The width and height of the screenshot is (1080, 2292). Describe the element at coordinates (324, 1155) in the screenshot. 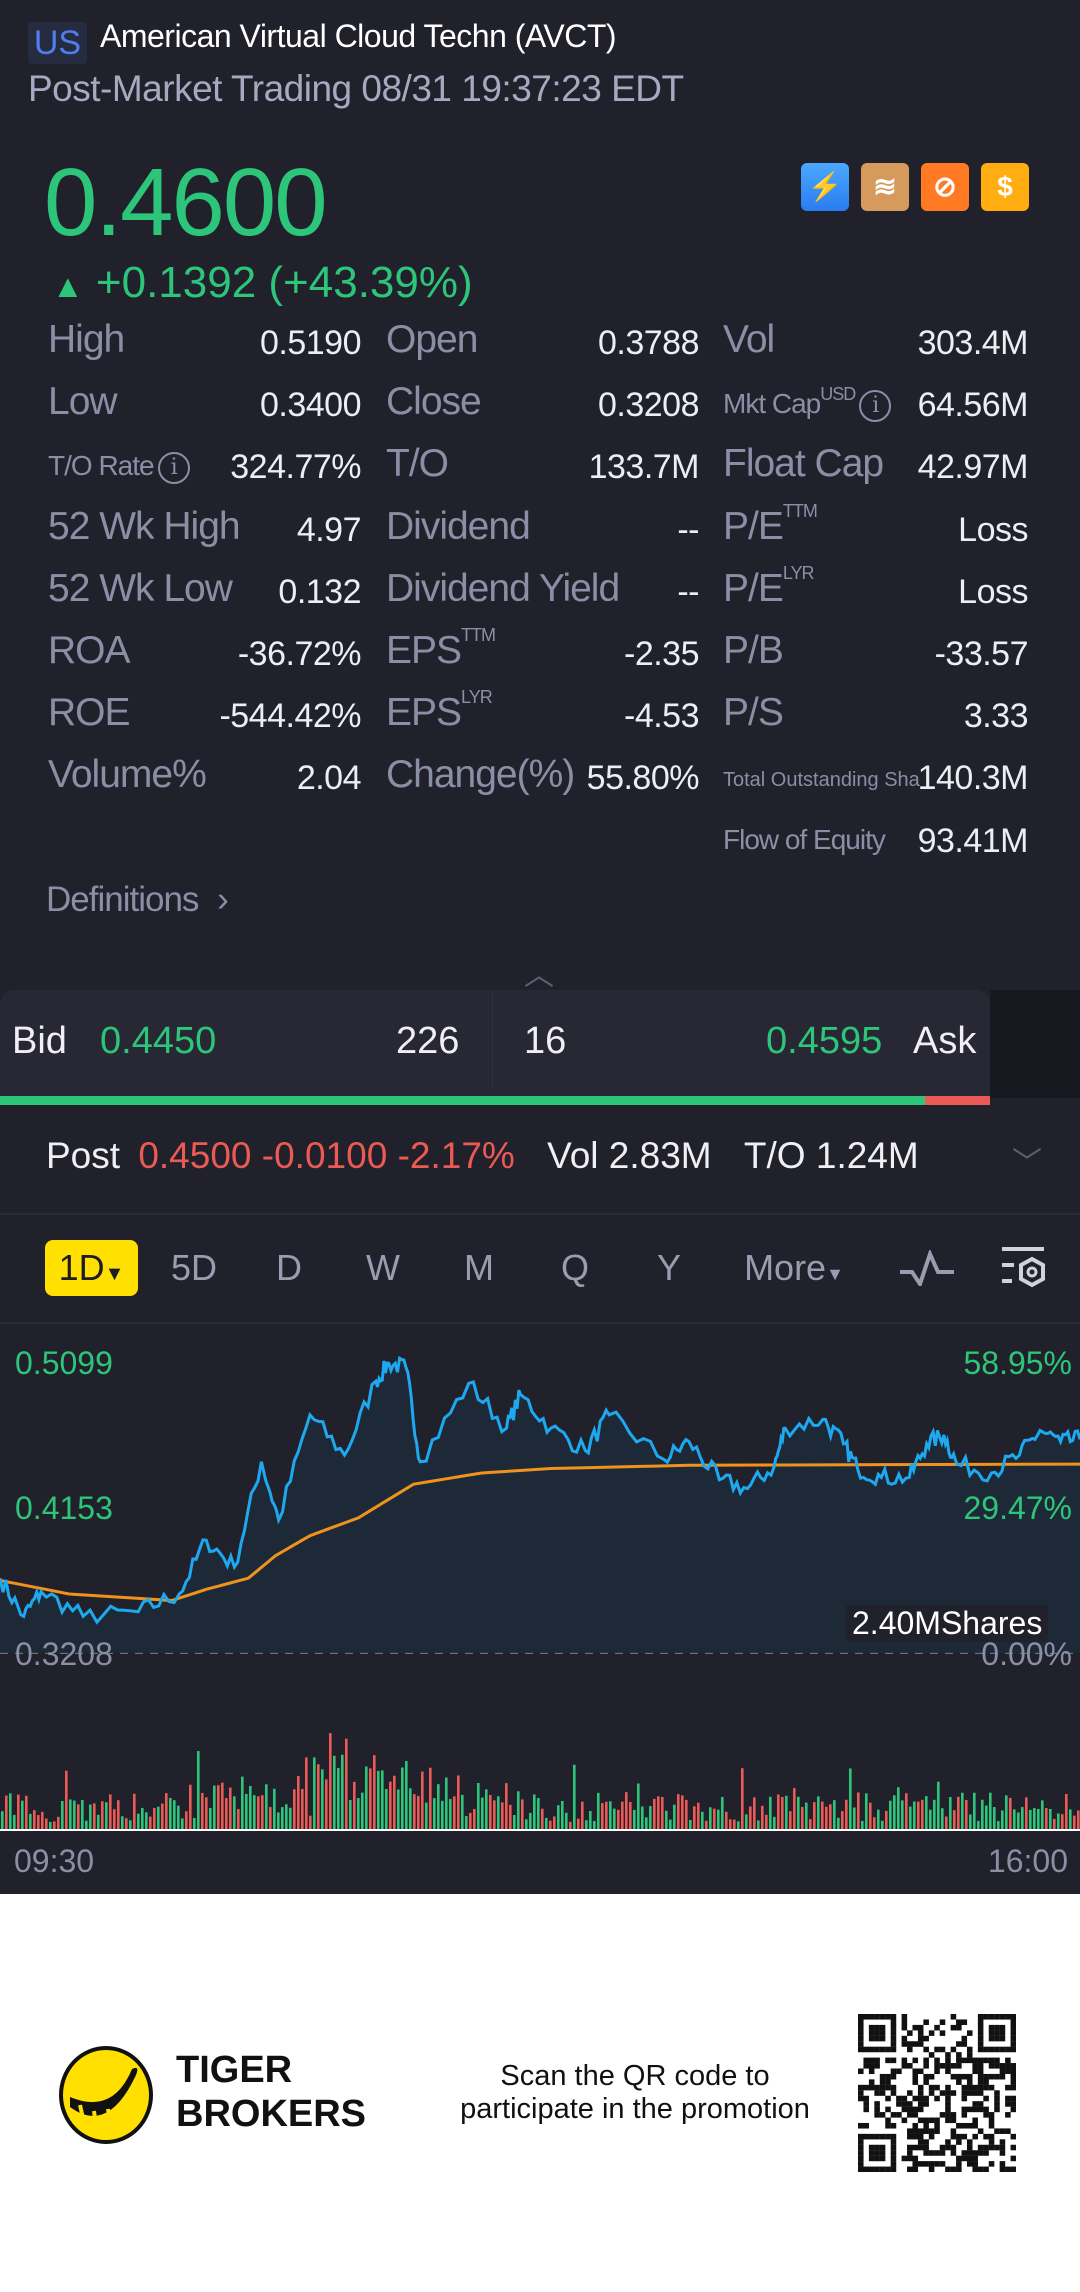

I see `post-change: -0.0100` at that location.